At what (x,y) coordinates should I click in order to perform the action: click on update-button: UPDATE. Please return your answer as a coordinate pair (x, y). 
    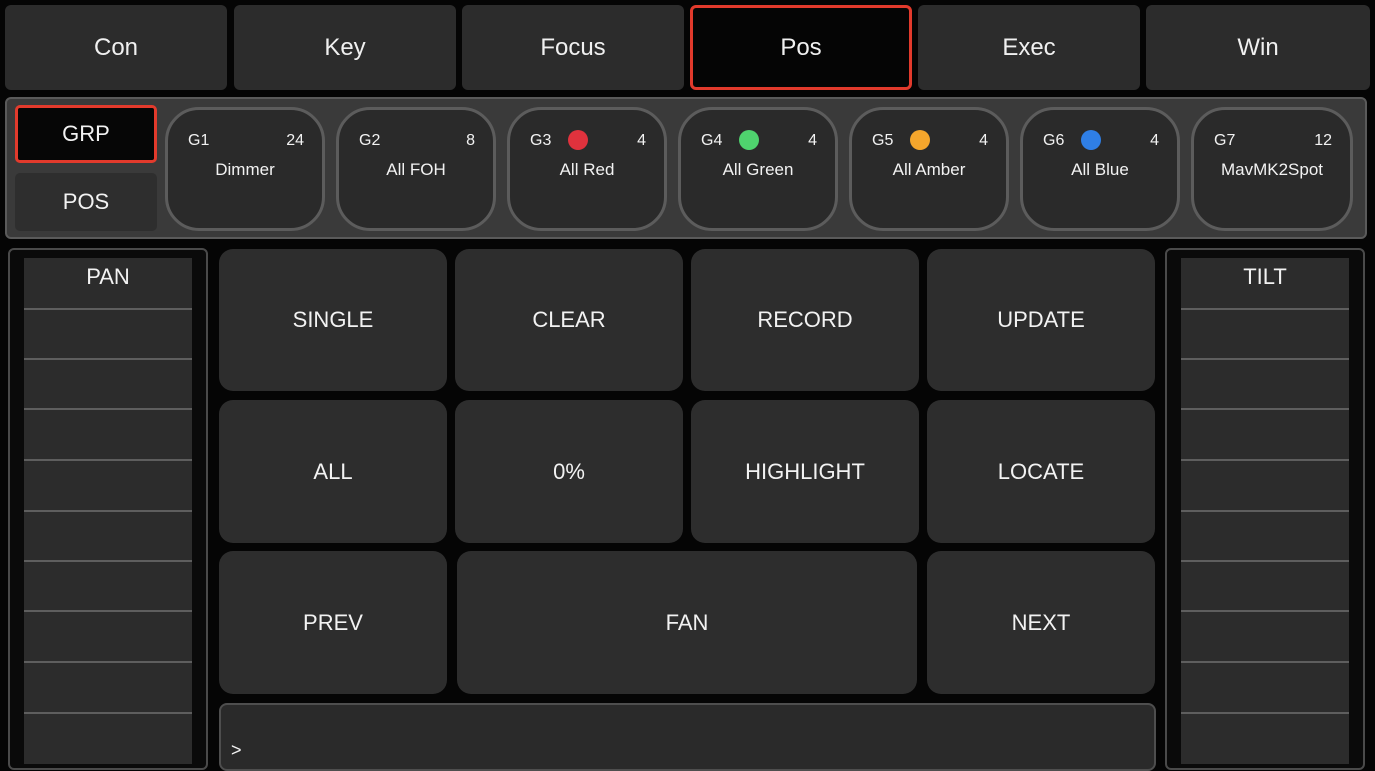
    Looking at the image, I should click on (1041, 320).